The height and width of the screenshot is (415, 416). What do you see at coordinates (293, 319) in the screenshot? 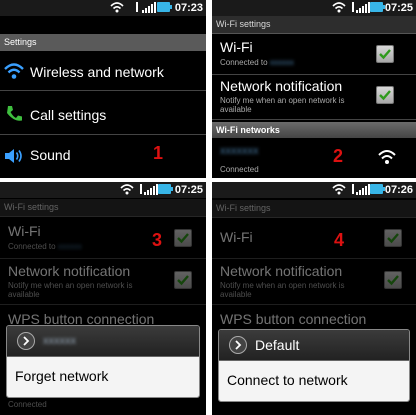
I see `wps-title: WPS button connection` at bounding box center [293, 319].